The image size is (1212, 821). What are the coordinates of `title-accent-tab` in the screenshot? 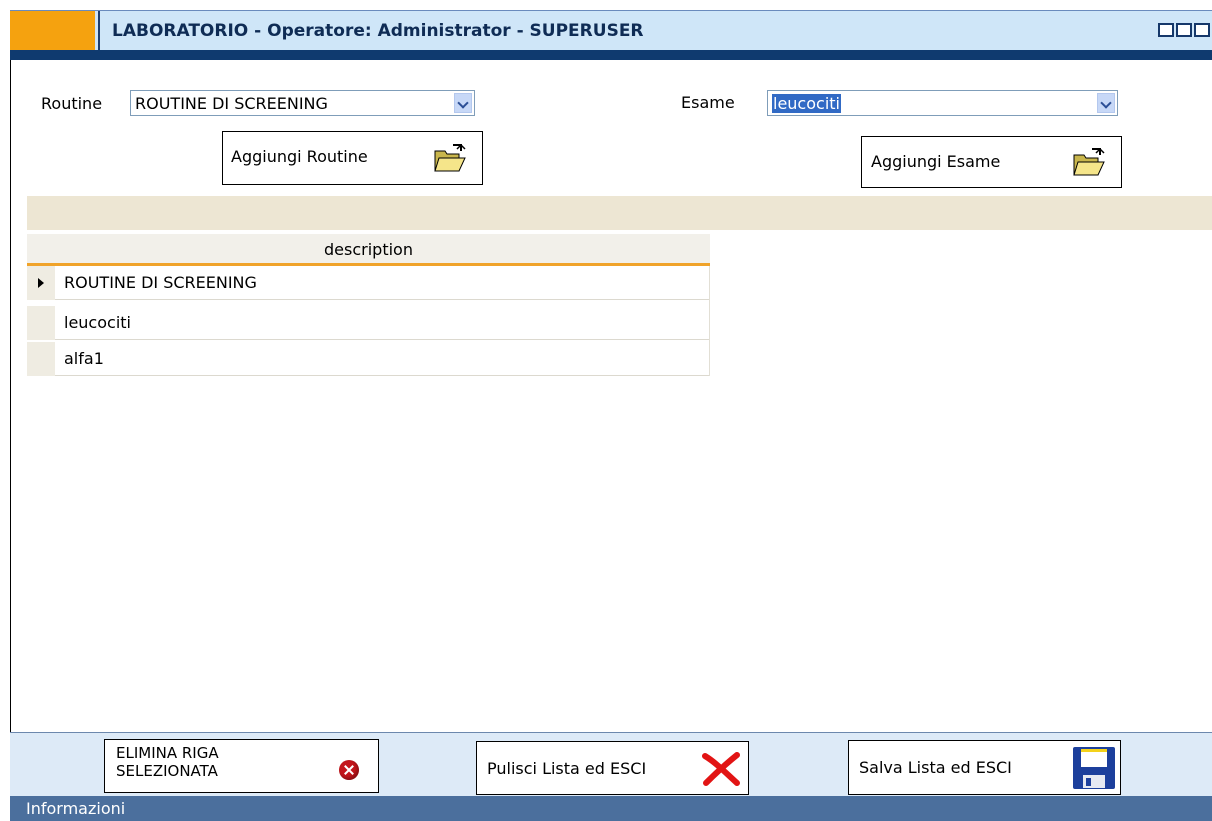 It's located at (52, 31).